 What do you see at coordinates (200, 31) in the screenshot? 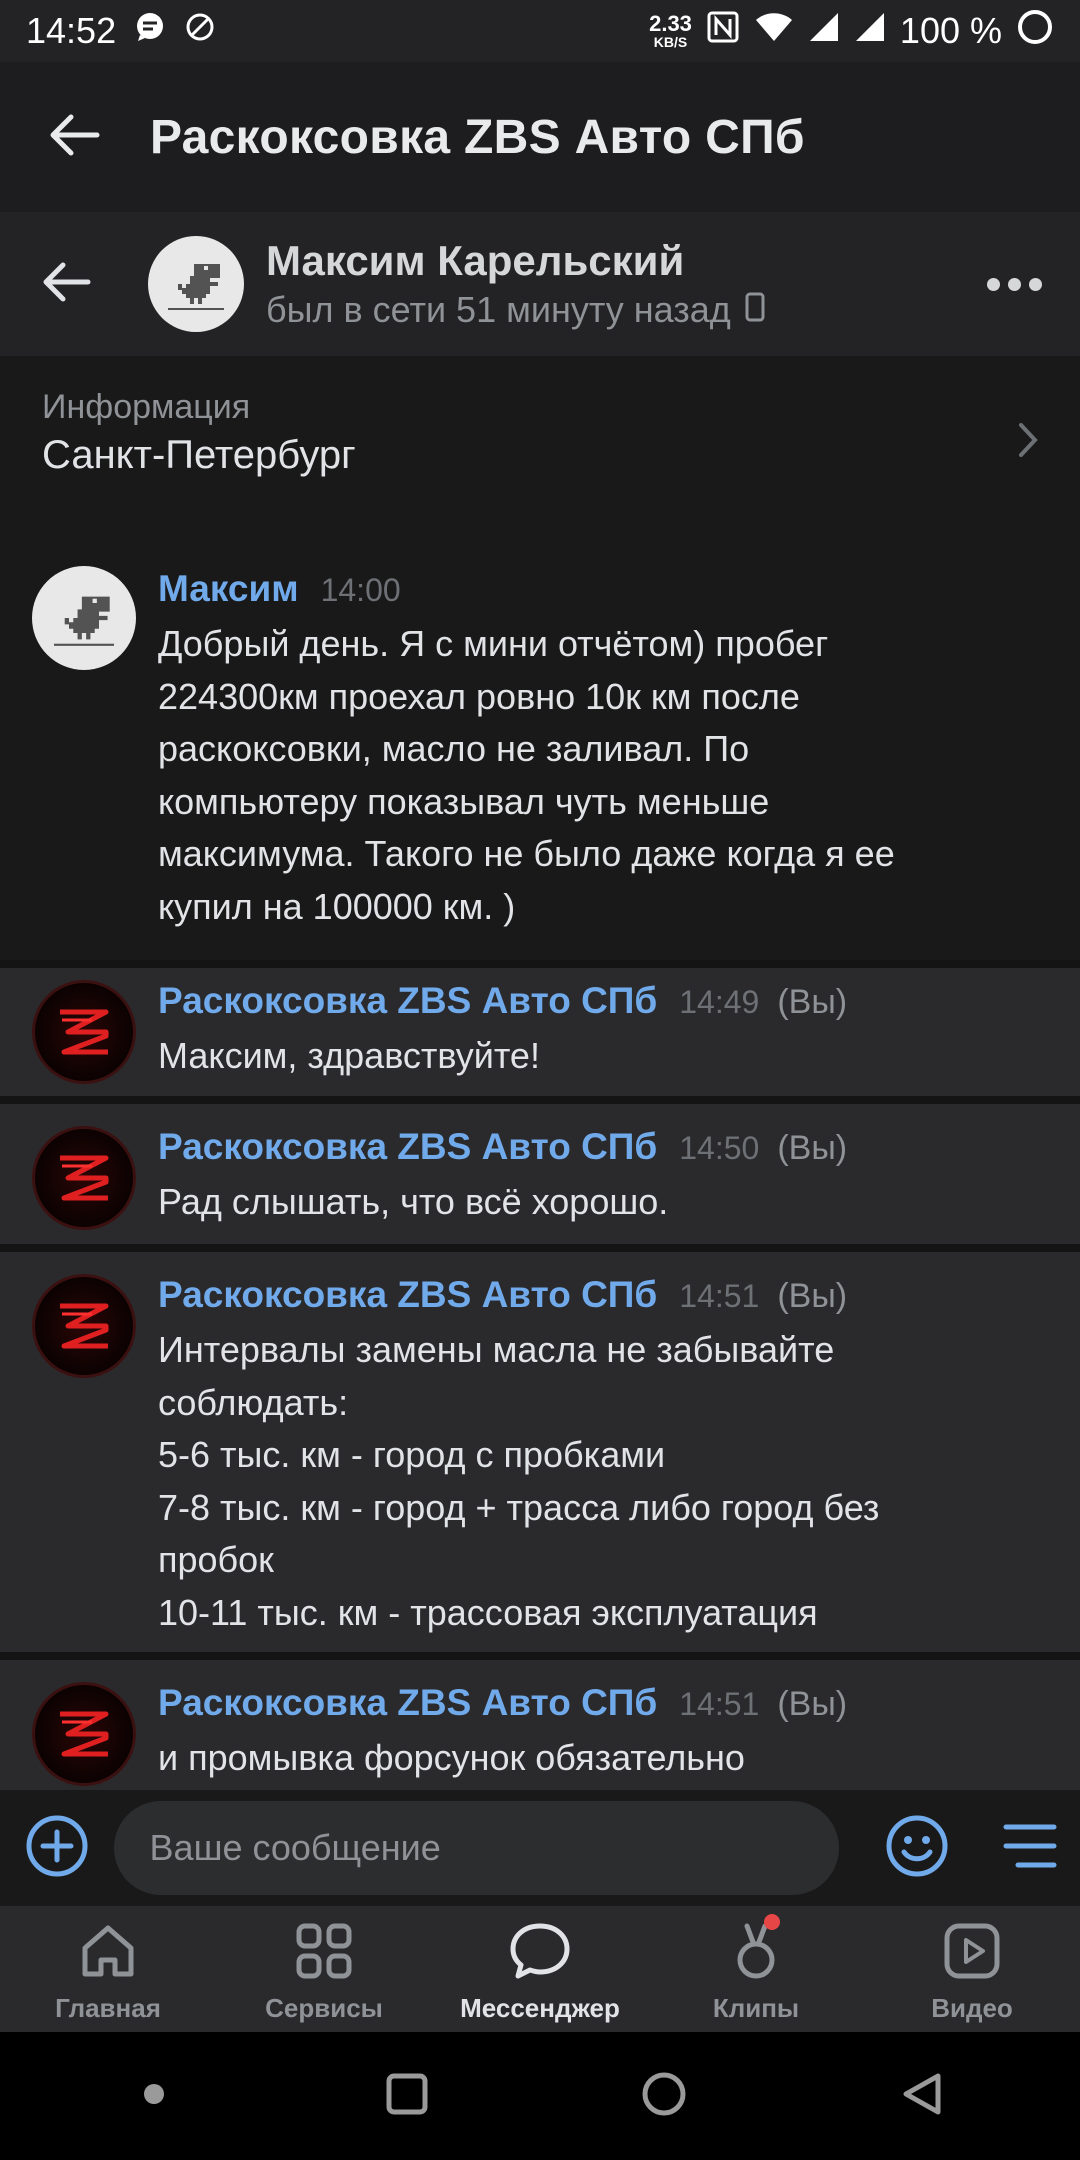
I see `dnd-off-icon` at bounding box center [200, 31].